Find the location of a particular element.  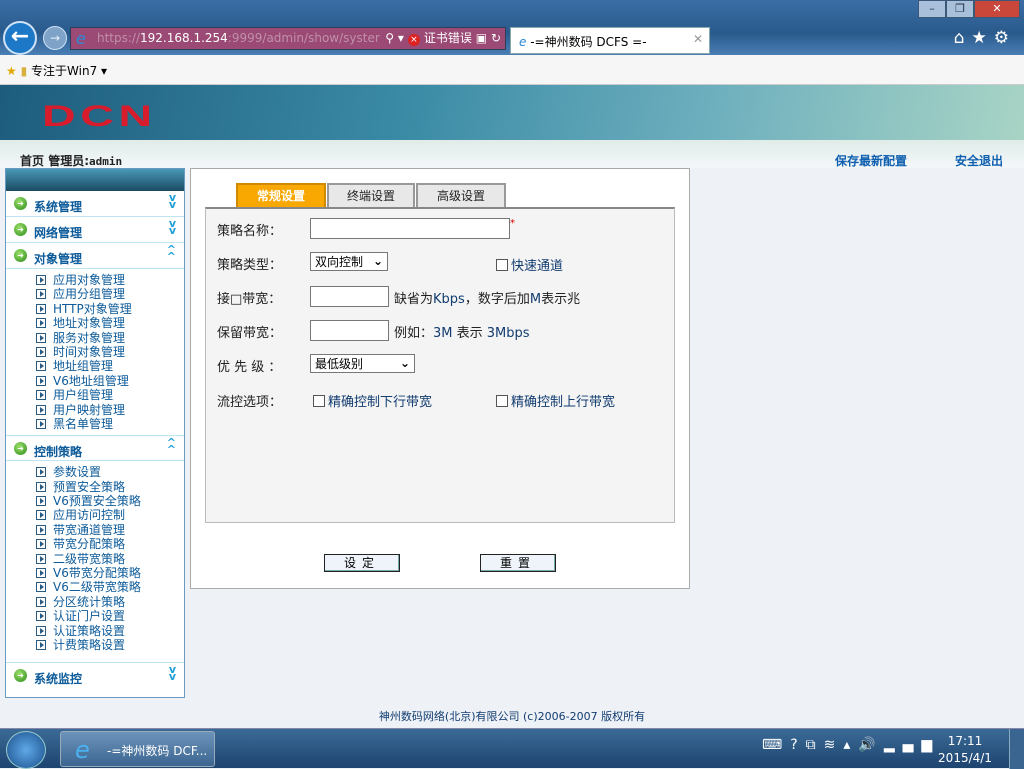

tab-general: 常规设置 is located at coordinates (281, 195).